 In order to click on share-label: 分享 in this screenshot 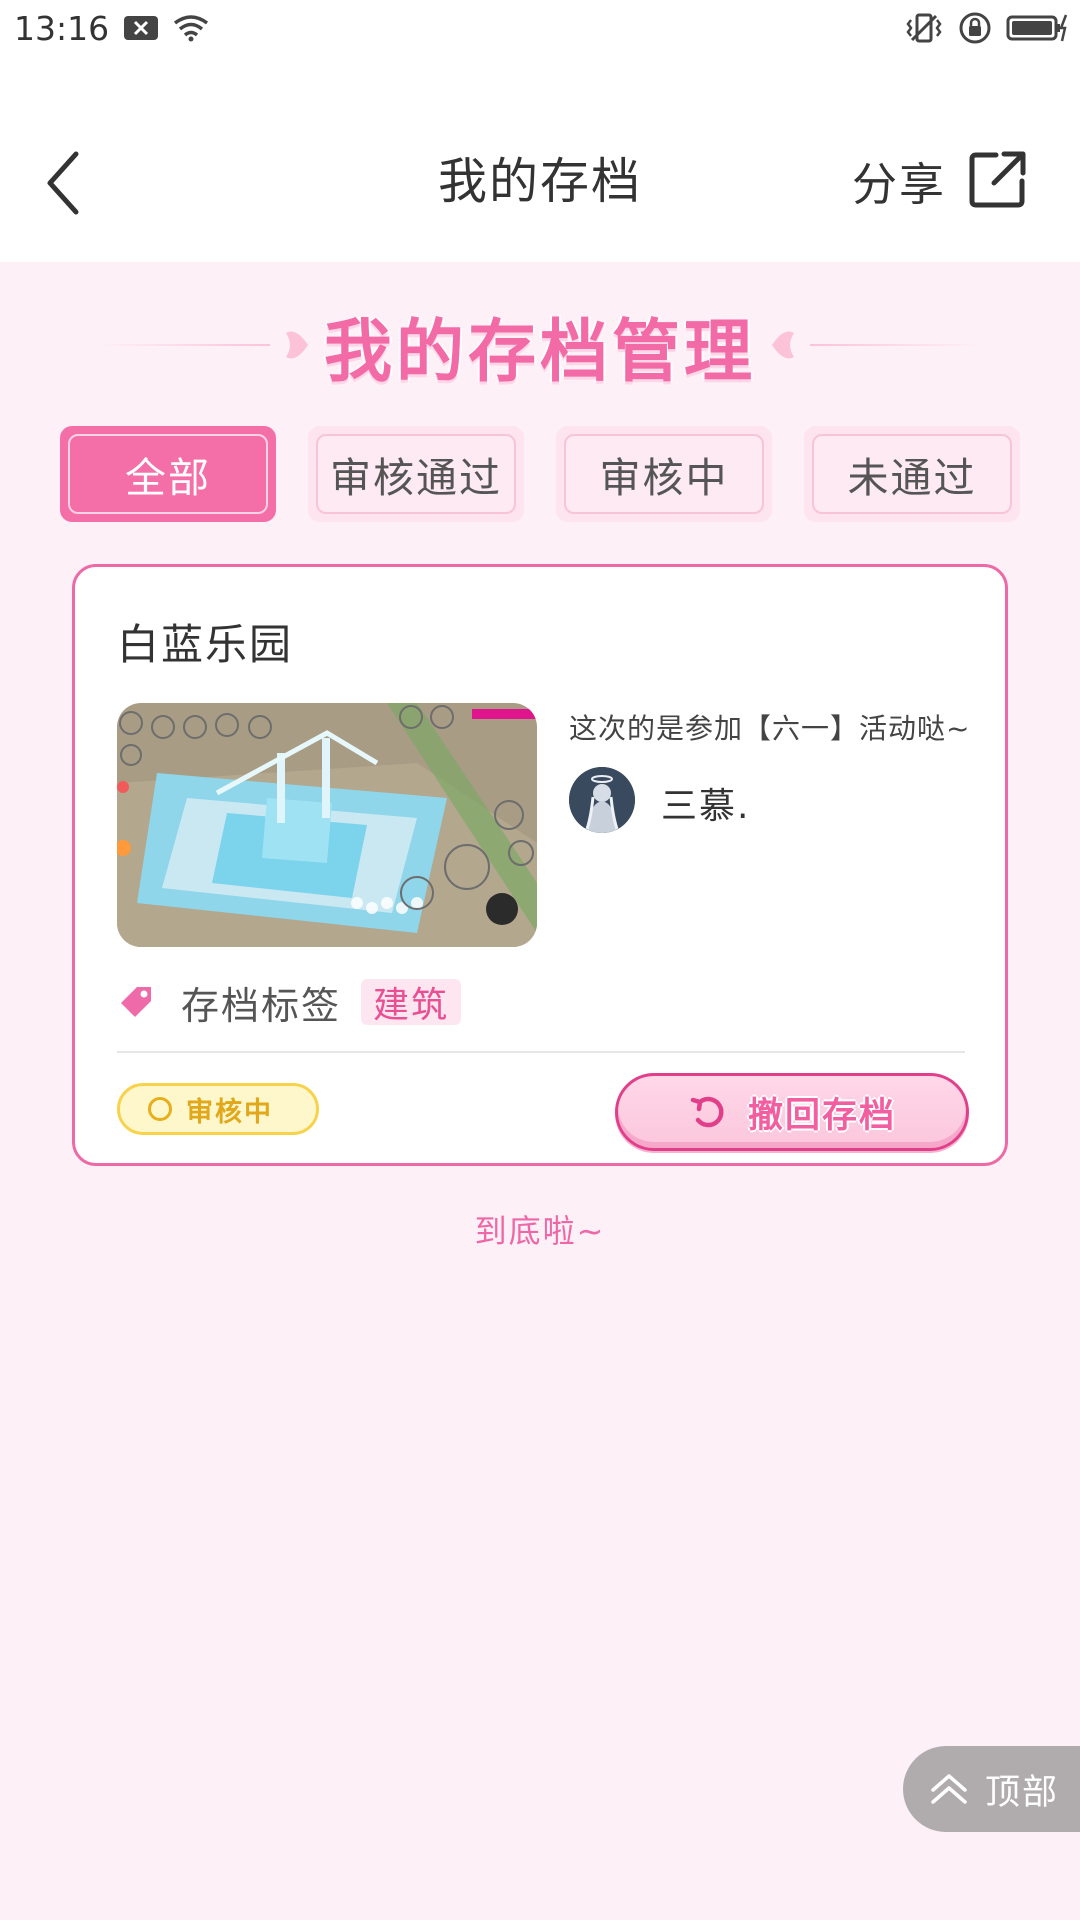, I will do `click(898, 184)`.